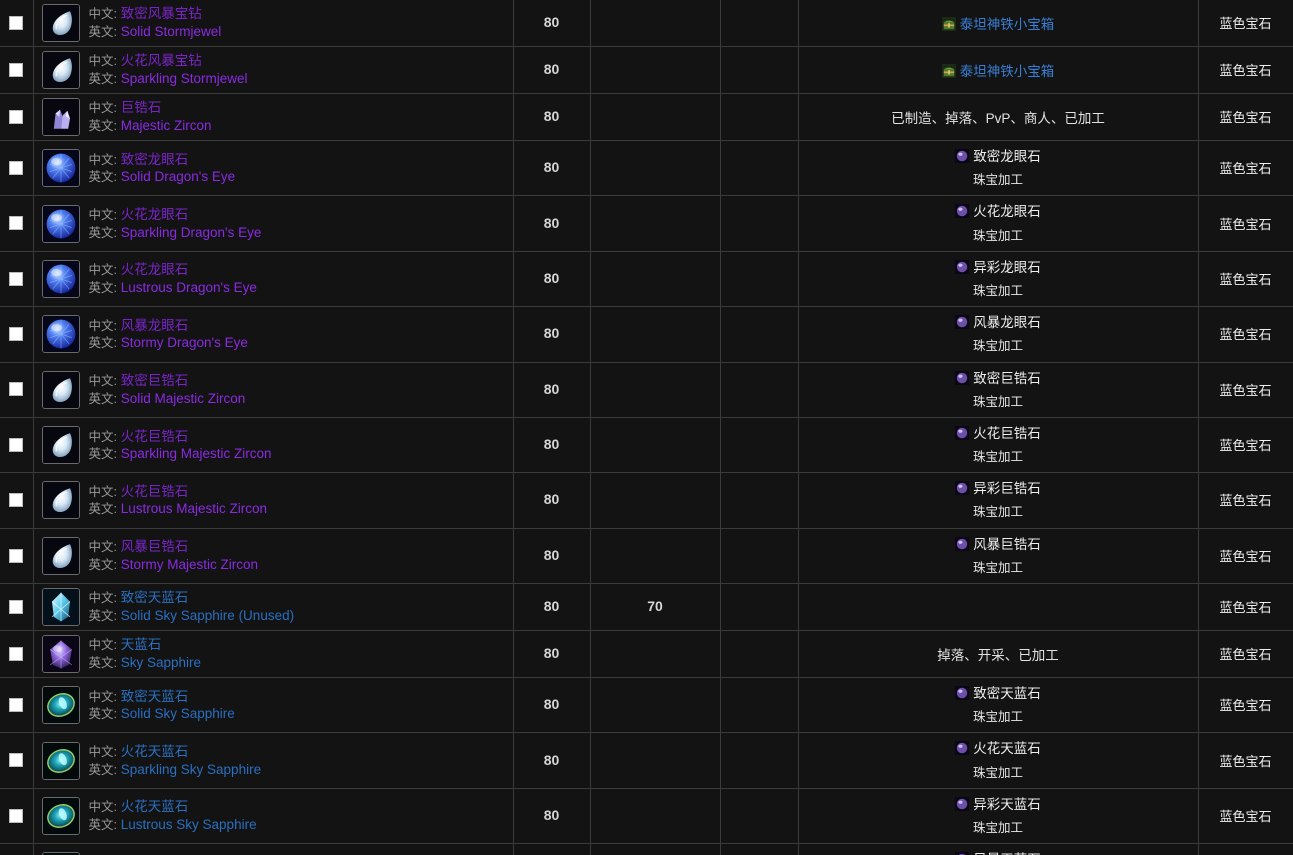 Image resolution: width=1293 pixels, height=855 pixels. Describe the element at coordinates (1007, 804) in the screenshot. I see `source-recipe-name: 异彩天蓝石` at that location.